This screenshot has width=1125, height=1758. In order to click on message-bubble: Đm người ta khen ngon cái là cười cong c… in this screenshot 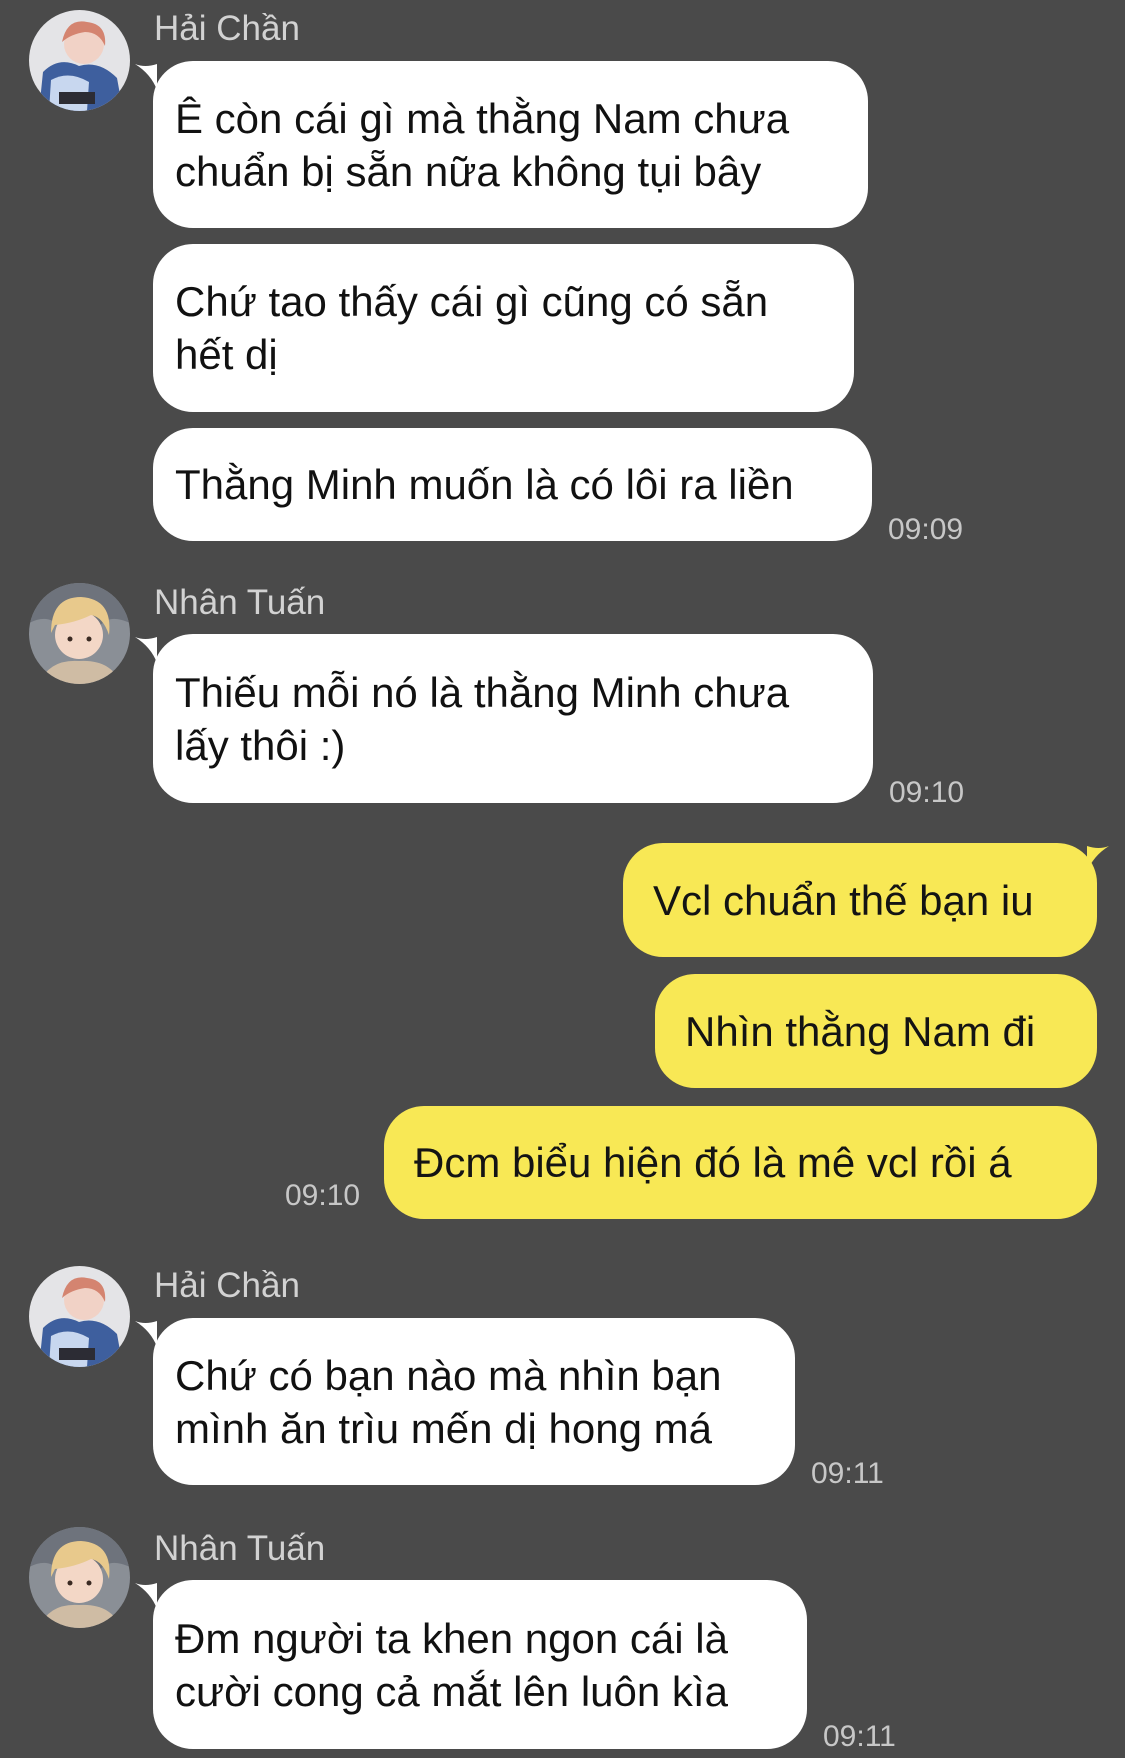, I will do `click(480, 1664)`.